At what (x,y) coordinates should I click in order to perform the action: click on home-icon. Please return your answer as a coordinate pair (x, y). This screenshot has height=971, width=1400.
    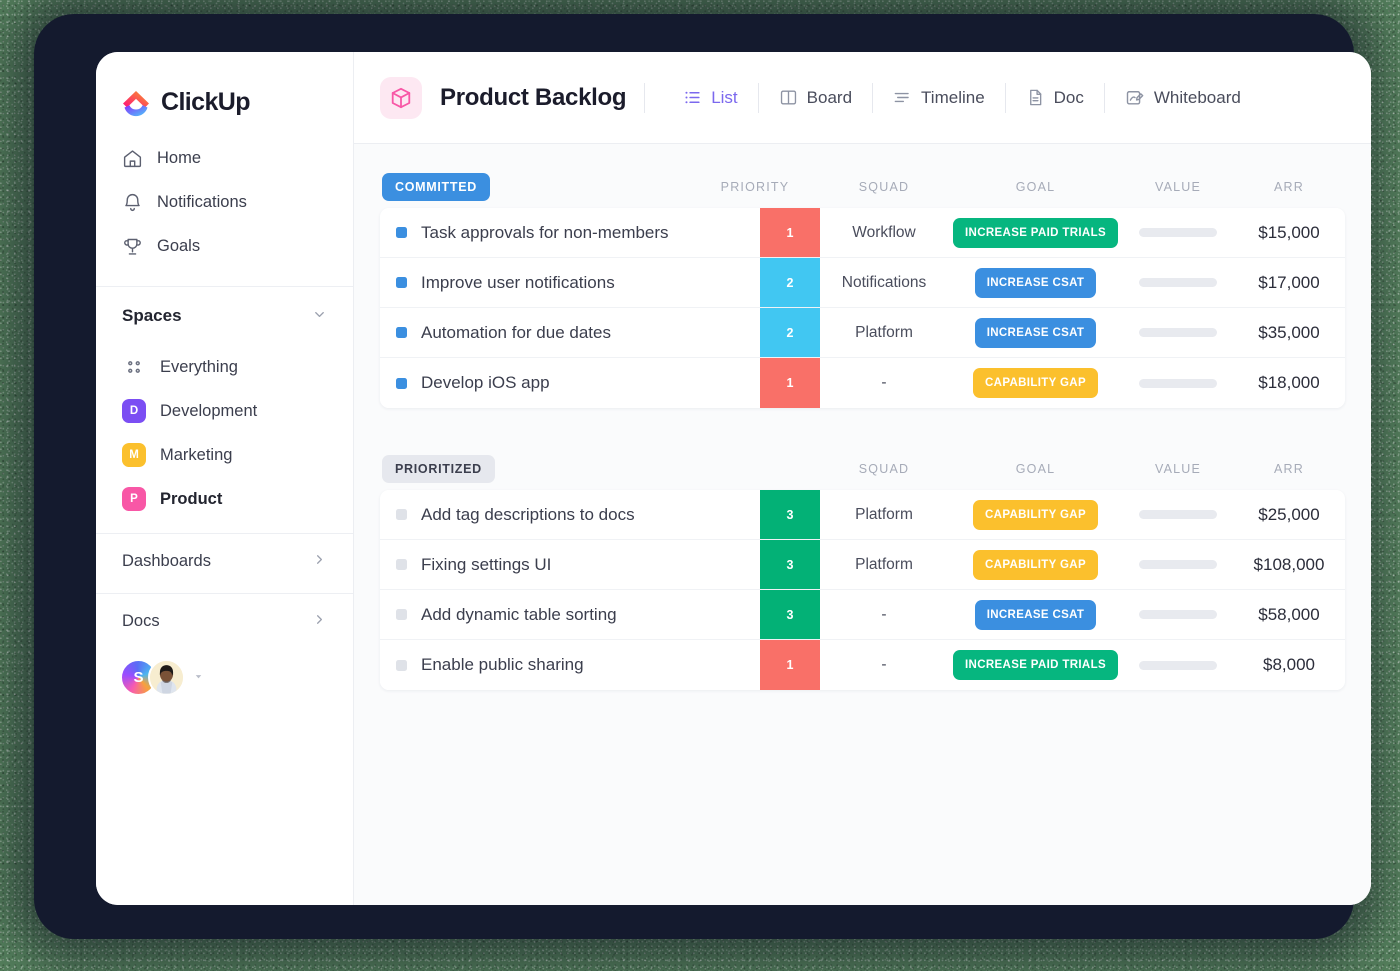
    Looking at the image, I should click on (132, 158).